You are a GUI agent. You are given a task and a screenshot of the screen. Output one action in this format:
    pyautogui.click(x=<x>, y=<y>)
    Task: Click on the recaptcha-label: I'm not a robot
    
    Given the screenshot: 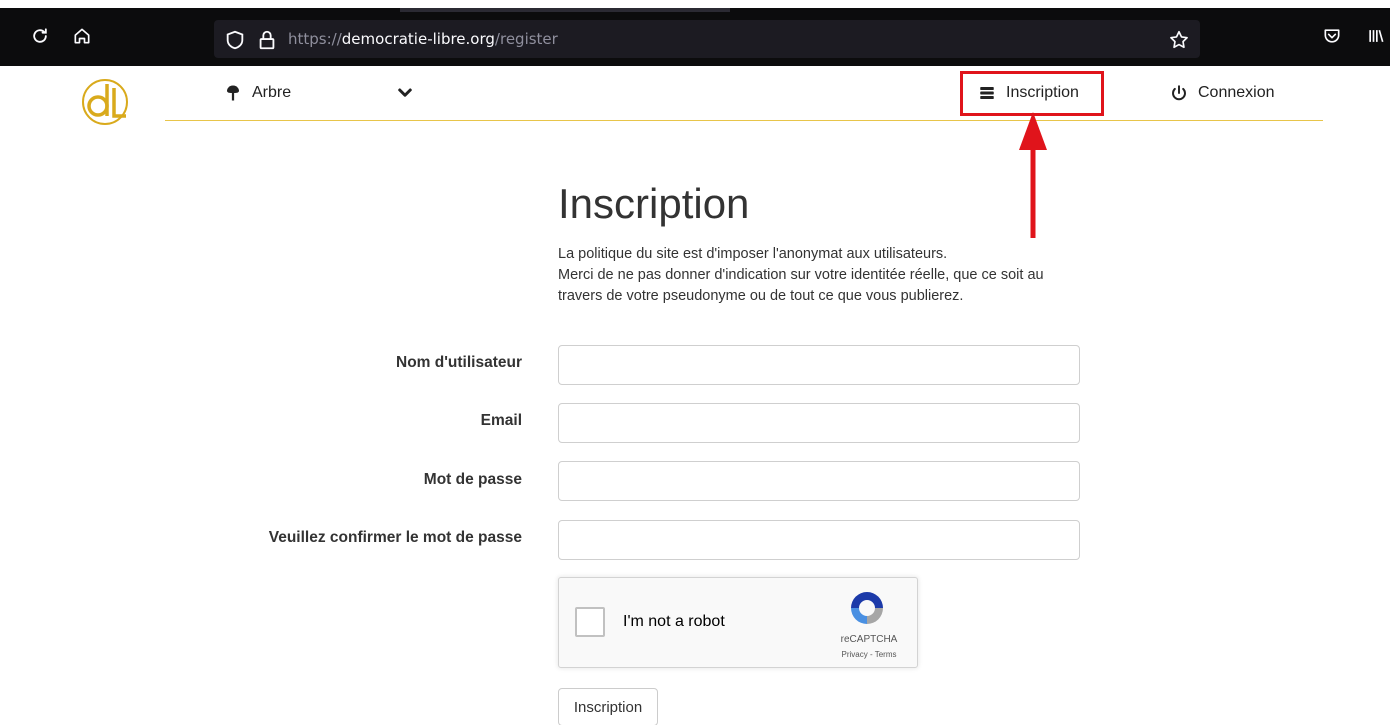 What is the action you would take?
    pyautogui.click(x=674, y=621)
    